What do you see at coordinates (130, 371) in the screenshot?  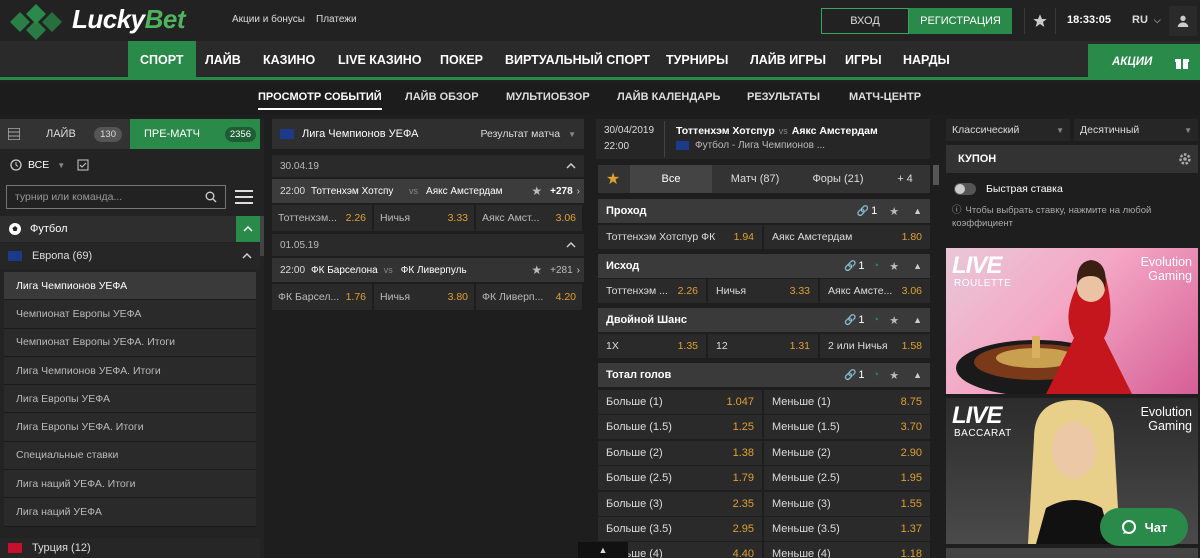 I see `league-item: Лига Чемпионов УЕФА. Итоги` at bounding box center [130, 371].